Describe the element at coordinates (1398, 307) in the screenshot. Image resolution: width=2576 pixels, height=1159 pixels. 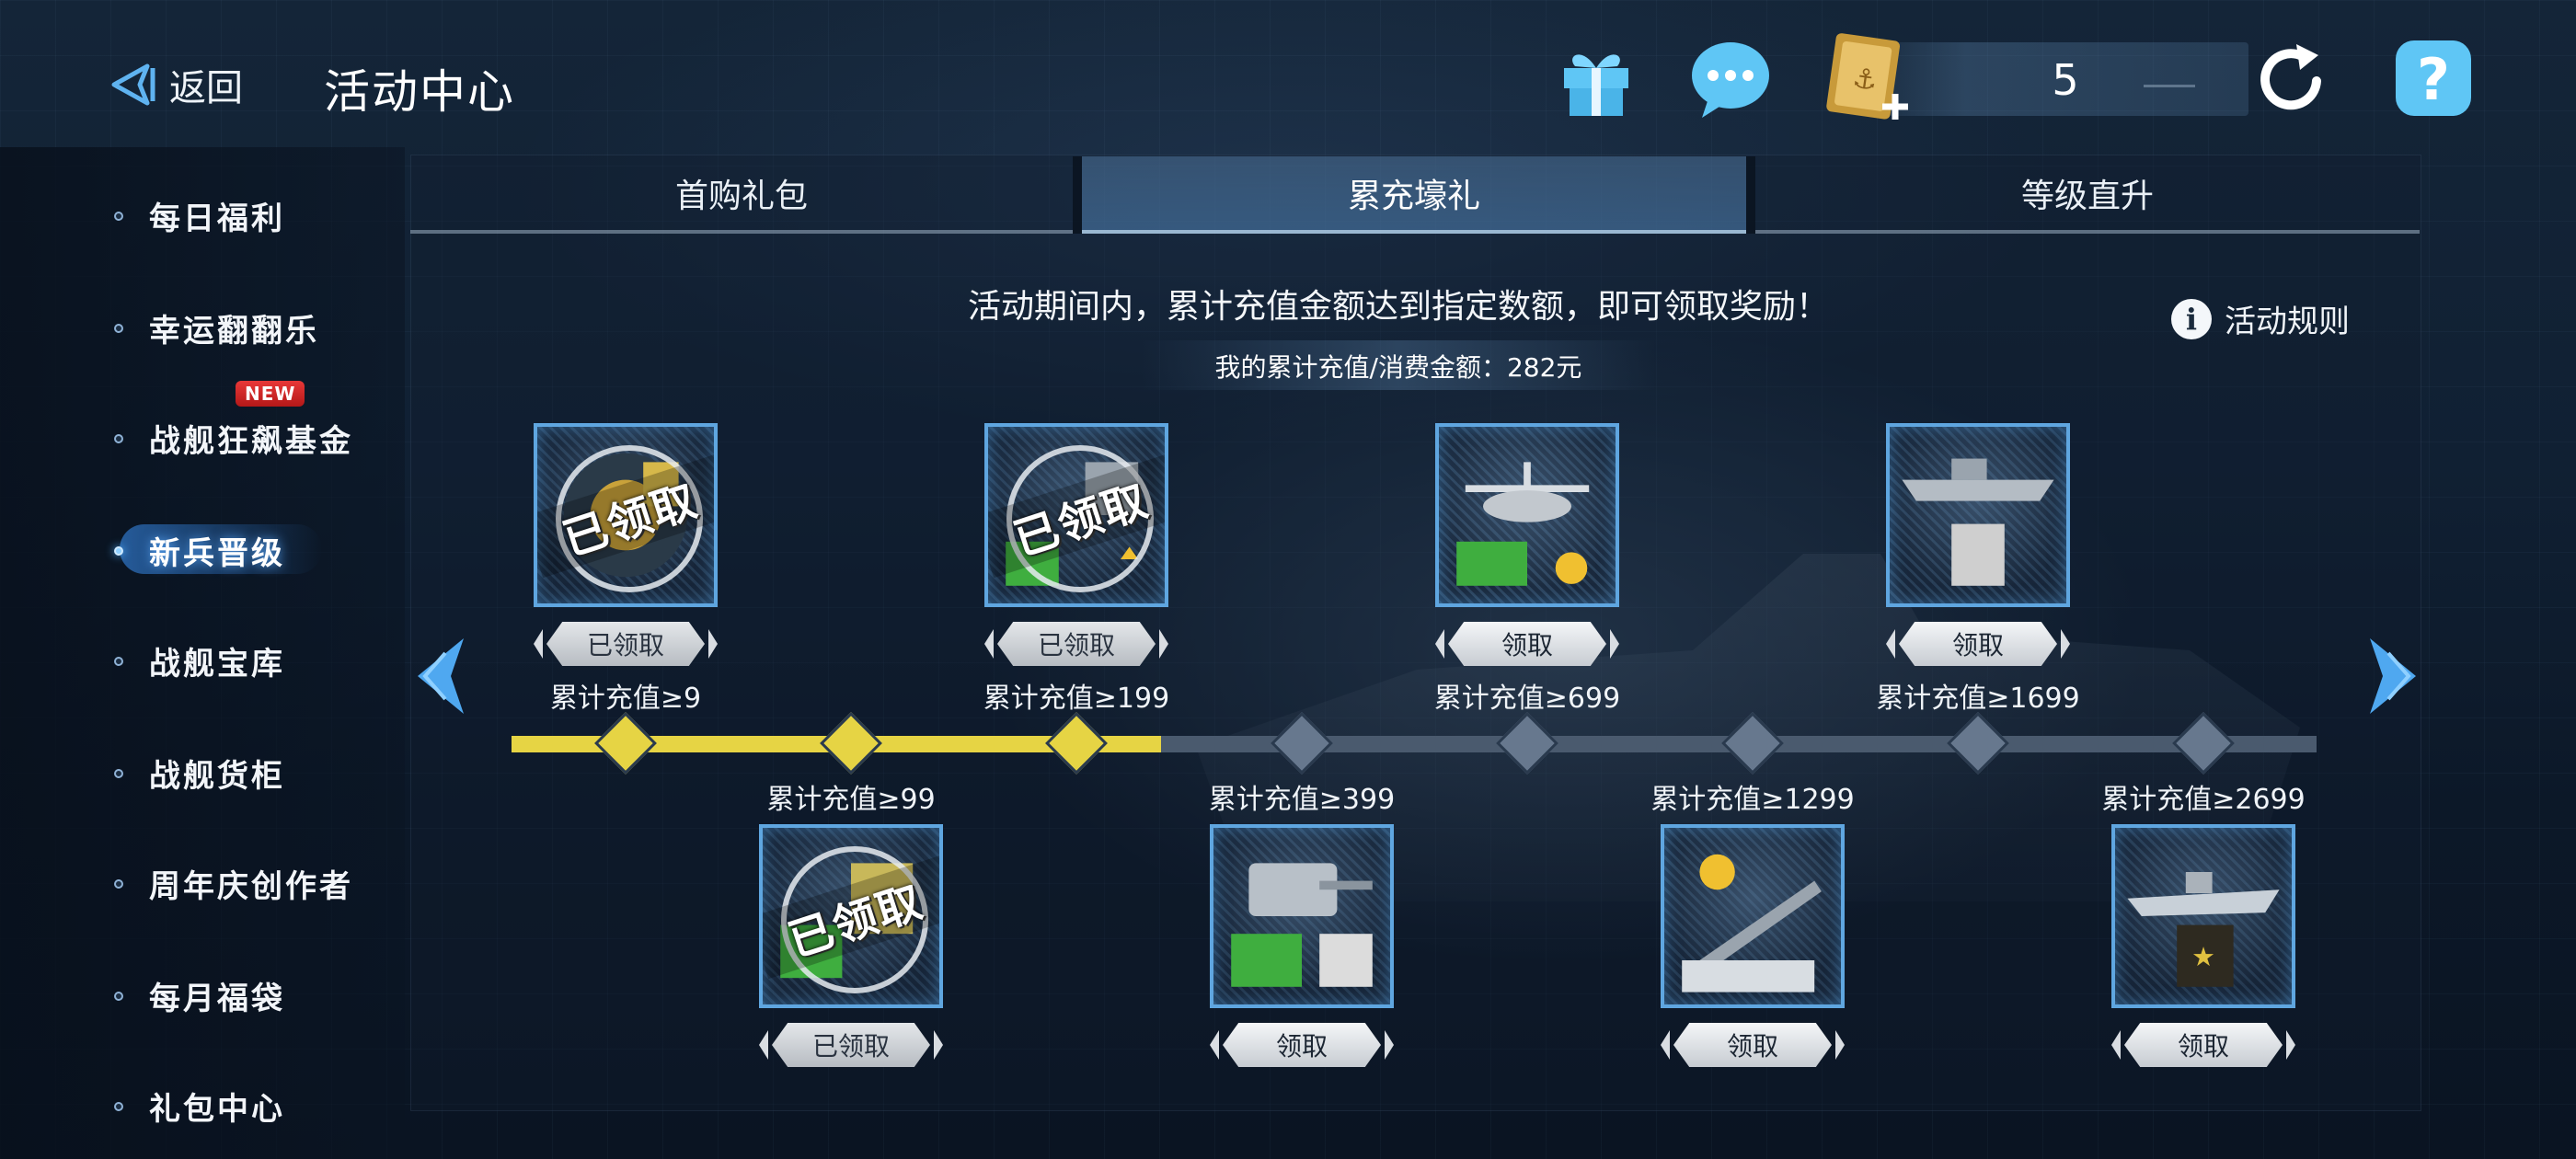
I see `event-description: 活动期间内，累计充值金额达到指定数额，即可领取奖励！` at that location.